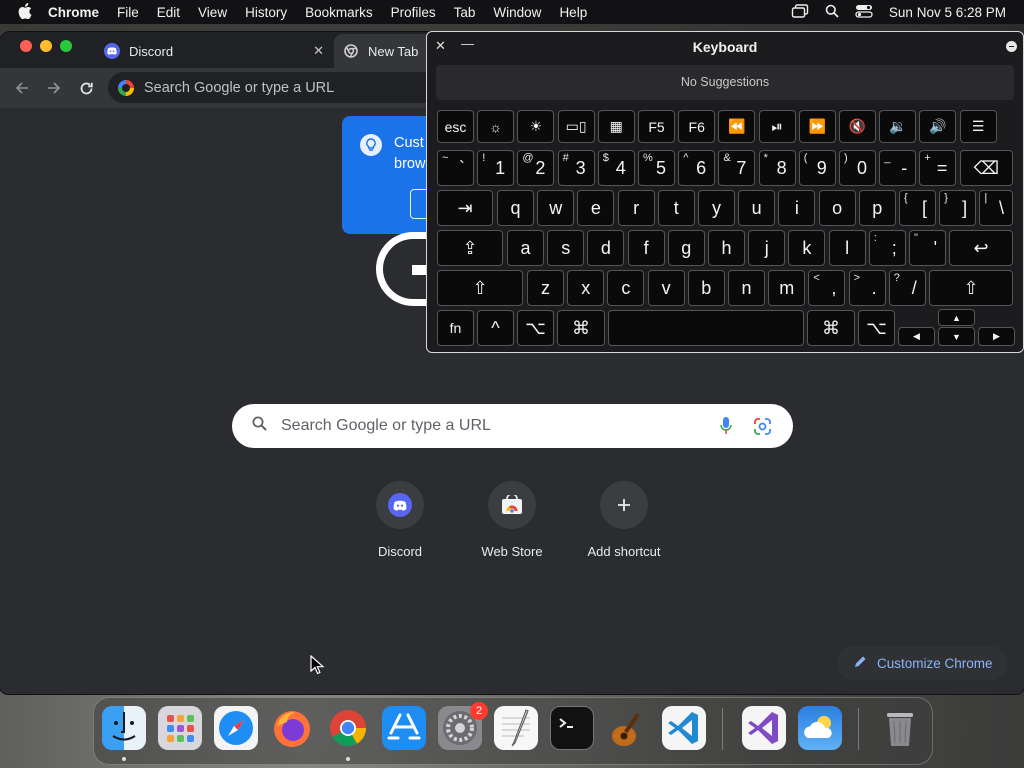 This screenshot has height=768, width=1024. I want to click on key-d: d, so click(606, 248).